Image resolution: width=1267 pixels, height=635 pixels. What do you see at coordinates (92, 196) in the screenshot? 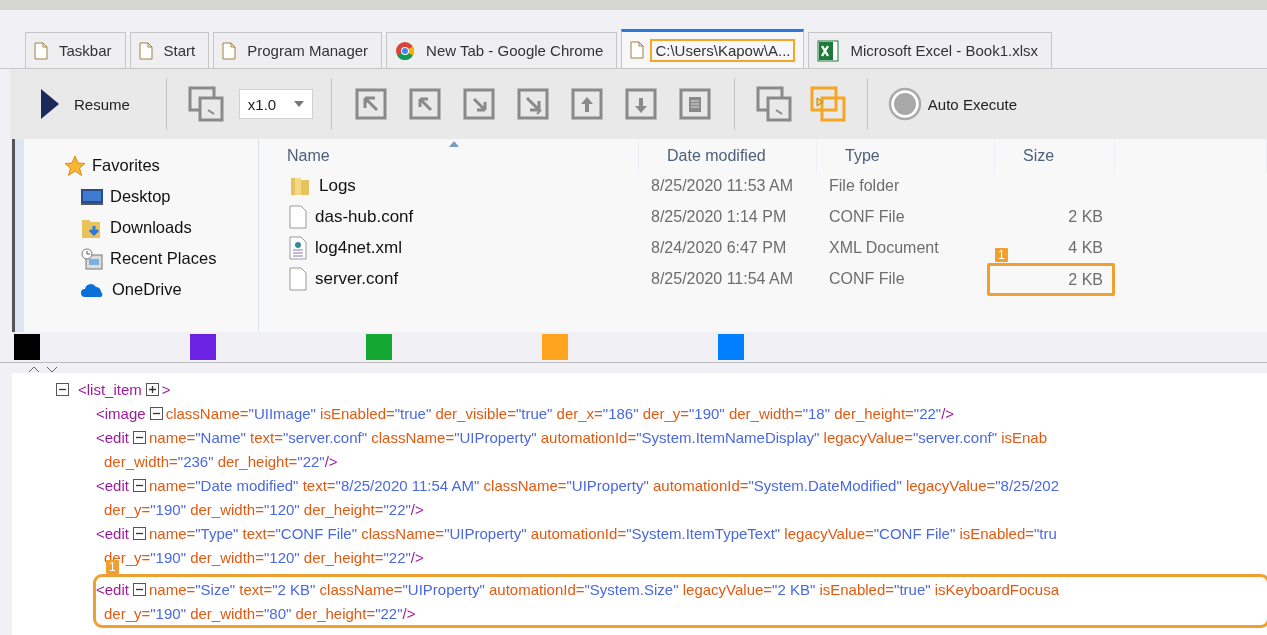
I see `monitor-icon` at bounding box center [92, 196].